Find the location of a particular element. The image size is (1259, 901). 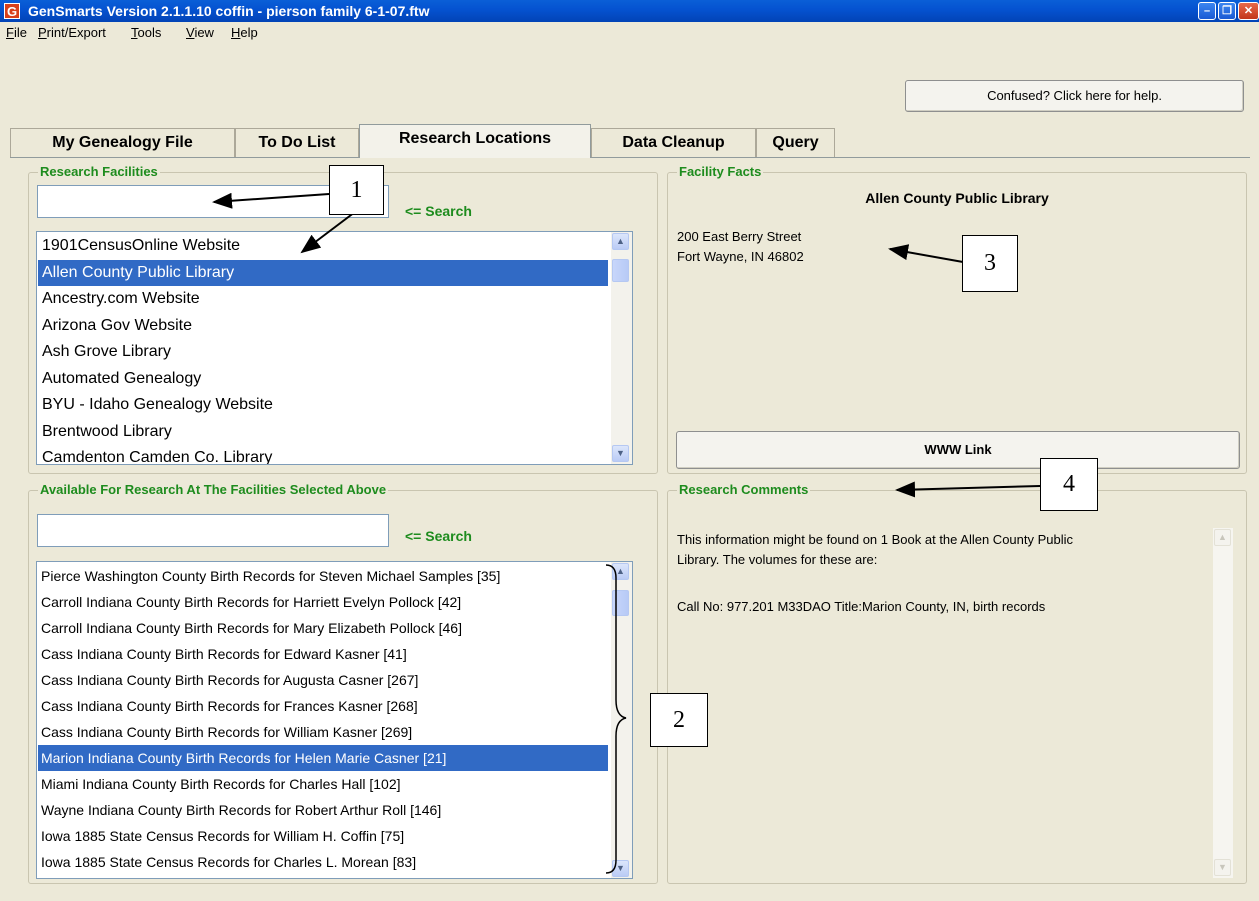

callout-3: 3 is located at coordinates (990, 263).